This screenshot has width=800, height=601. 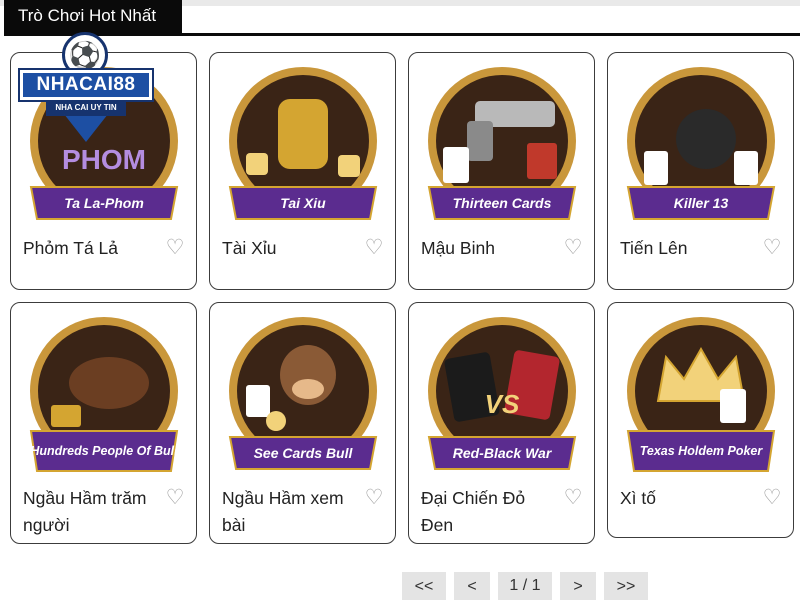 I want to click on game-title: Ngầu Hầm xem bài, so click(x=292, y=512).